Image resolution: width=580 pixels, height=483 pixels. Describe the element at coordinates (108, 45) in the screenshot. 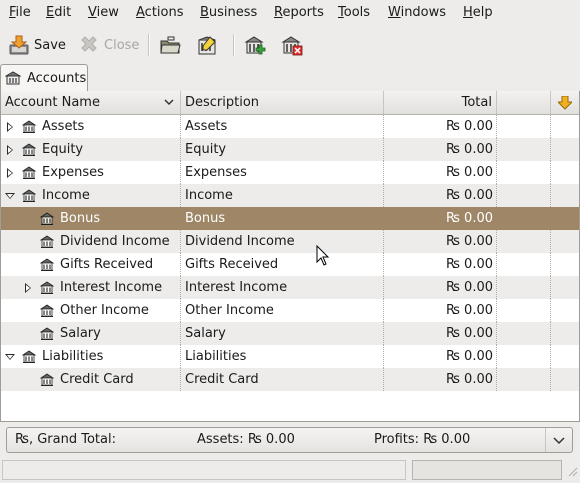

I see `close-button: Close` at that location.